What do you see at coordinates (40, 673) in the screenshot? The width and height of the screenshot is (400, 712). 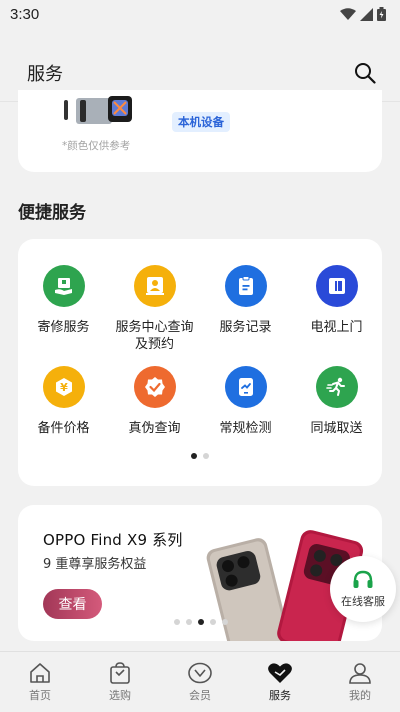 I see `home-icon` at bounding box center [40, 673].